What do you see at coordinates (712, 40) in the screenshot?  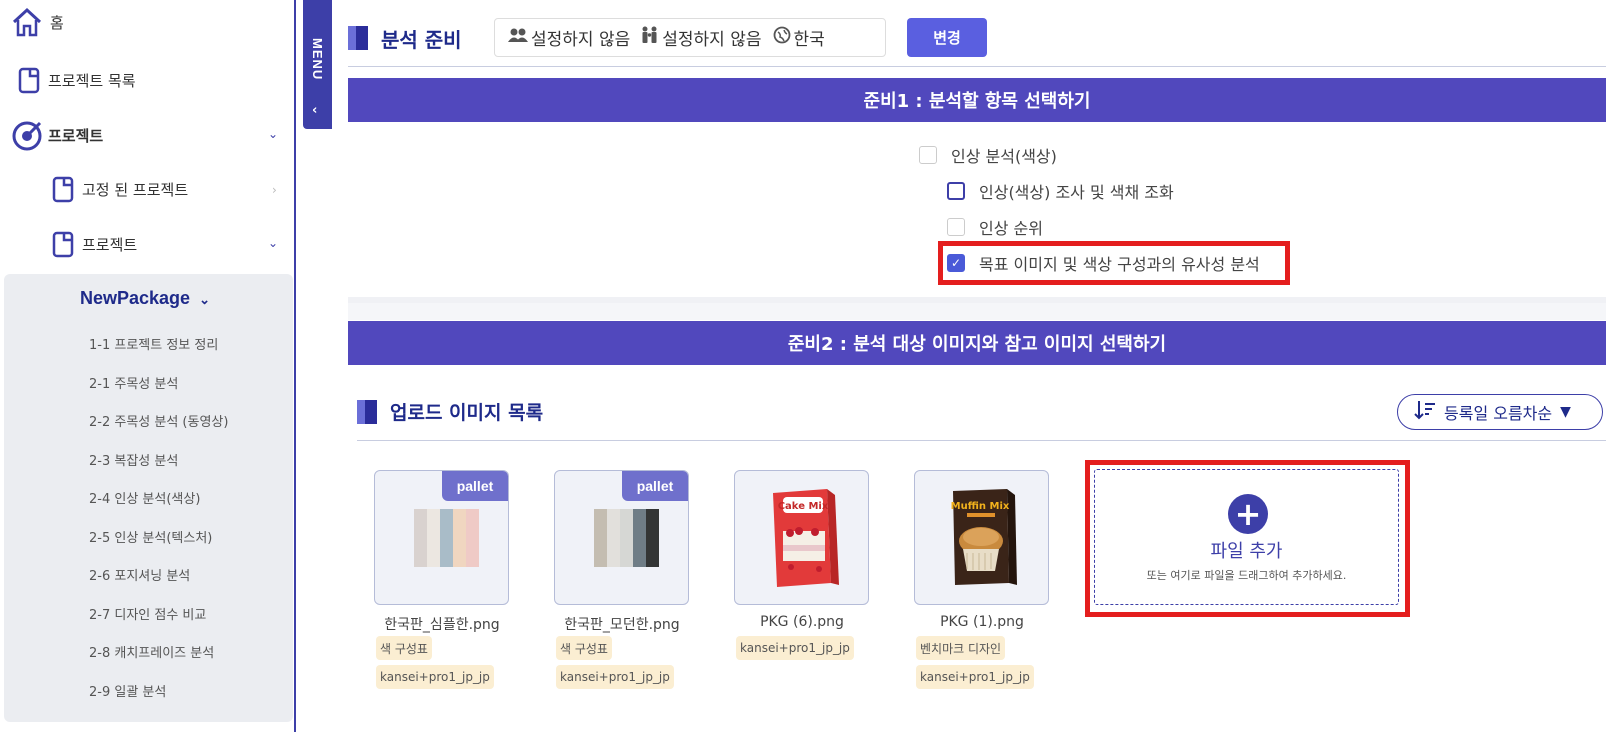 I see `age-value: 설정하지 않음` at bounding box center [712, 40].